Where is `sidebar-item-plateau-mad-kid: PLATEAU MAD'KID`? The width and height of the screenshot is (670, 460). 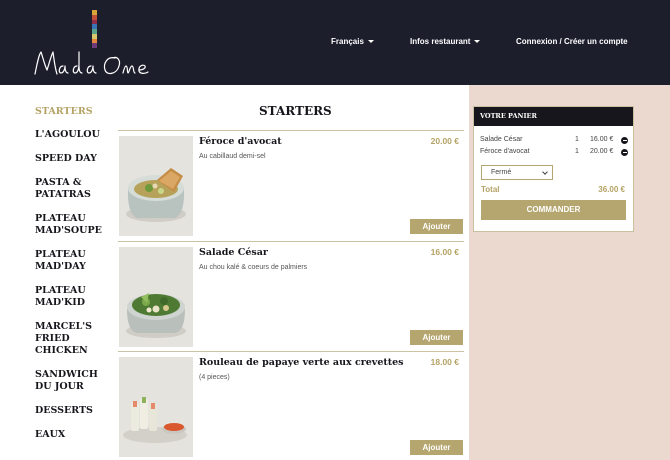 sidebar-item-plateau-mad-kid: PLATEAU MAD'KID is located at coordinates (75, 297).